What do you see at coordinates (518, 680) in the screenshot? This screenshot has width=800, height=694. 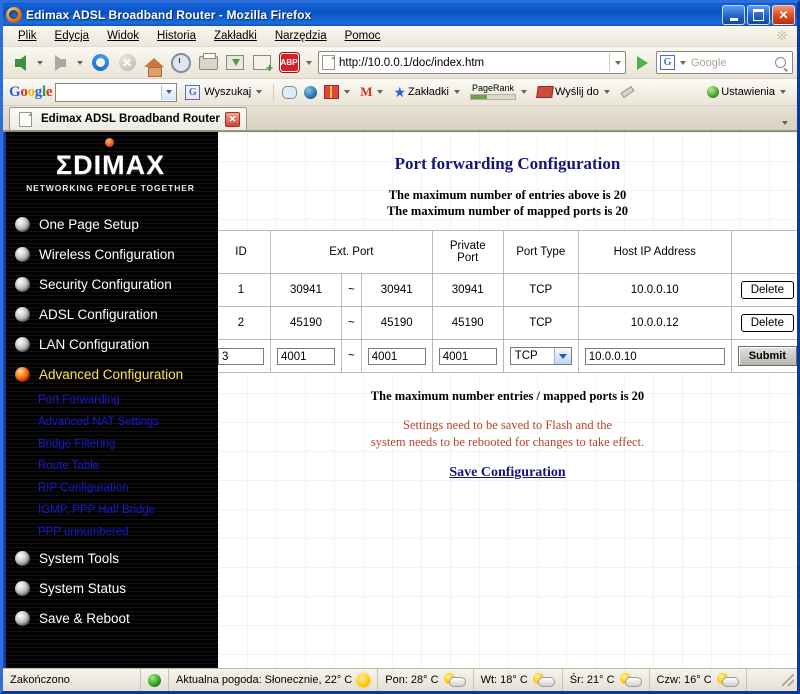 I see `weather-forecast-tuesday: Wt: 18° C` at bounding box center [518, 680].